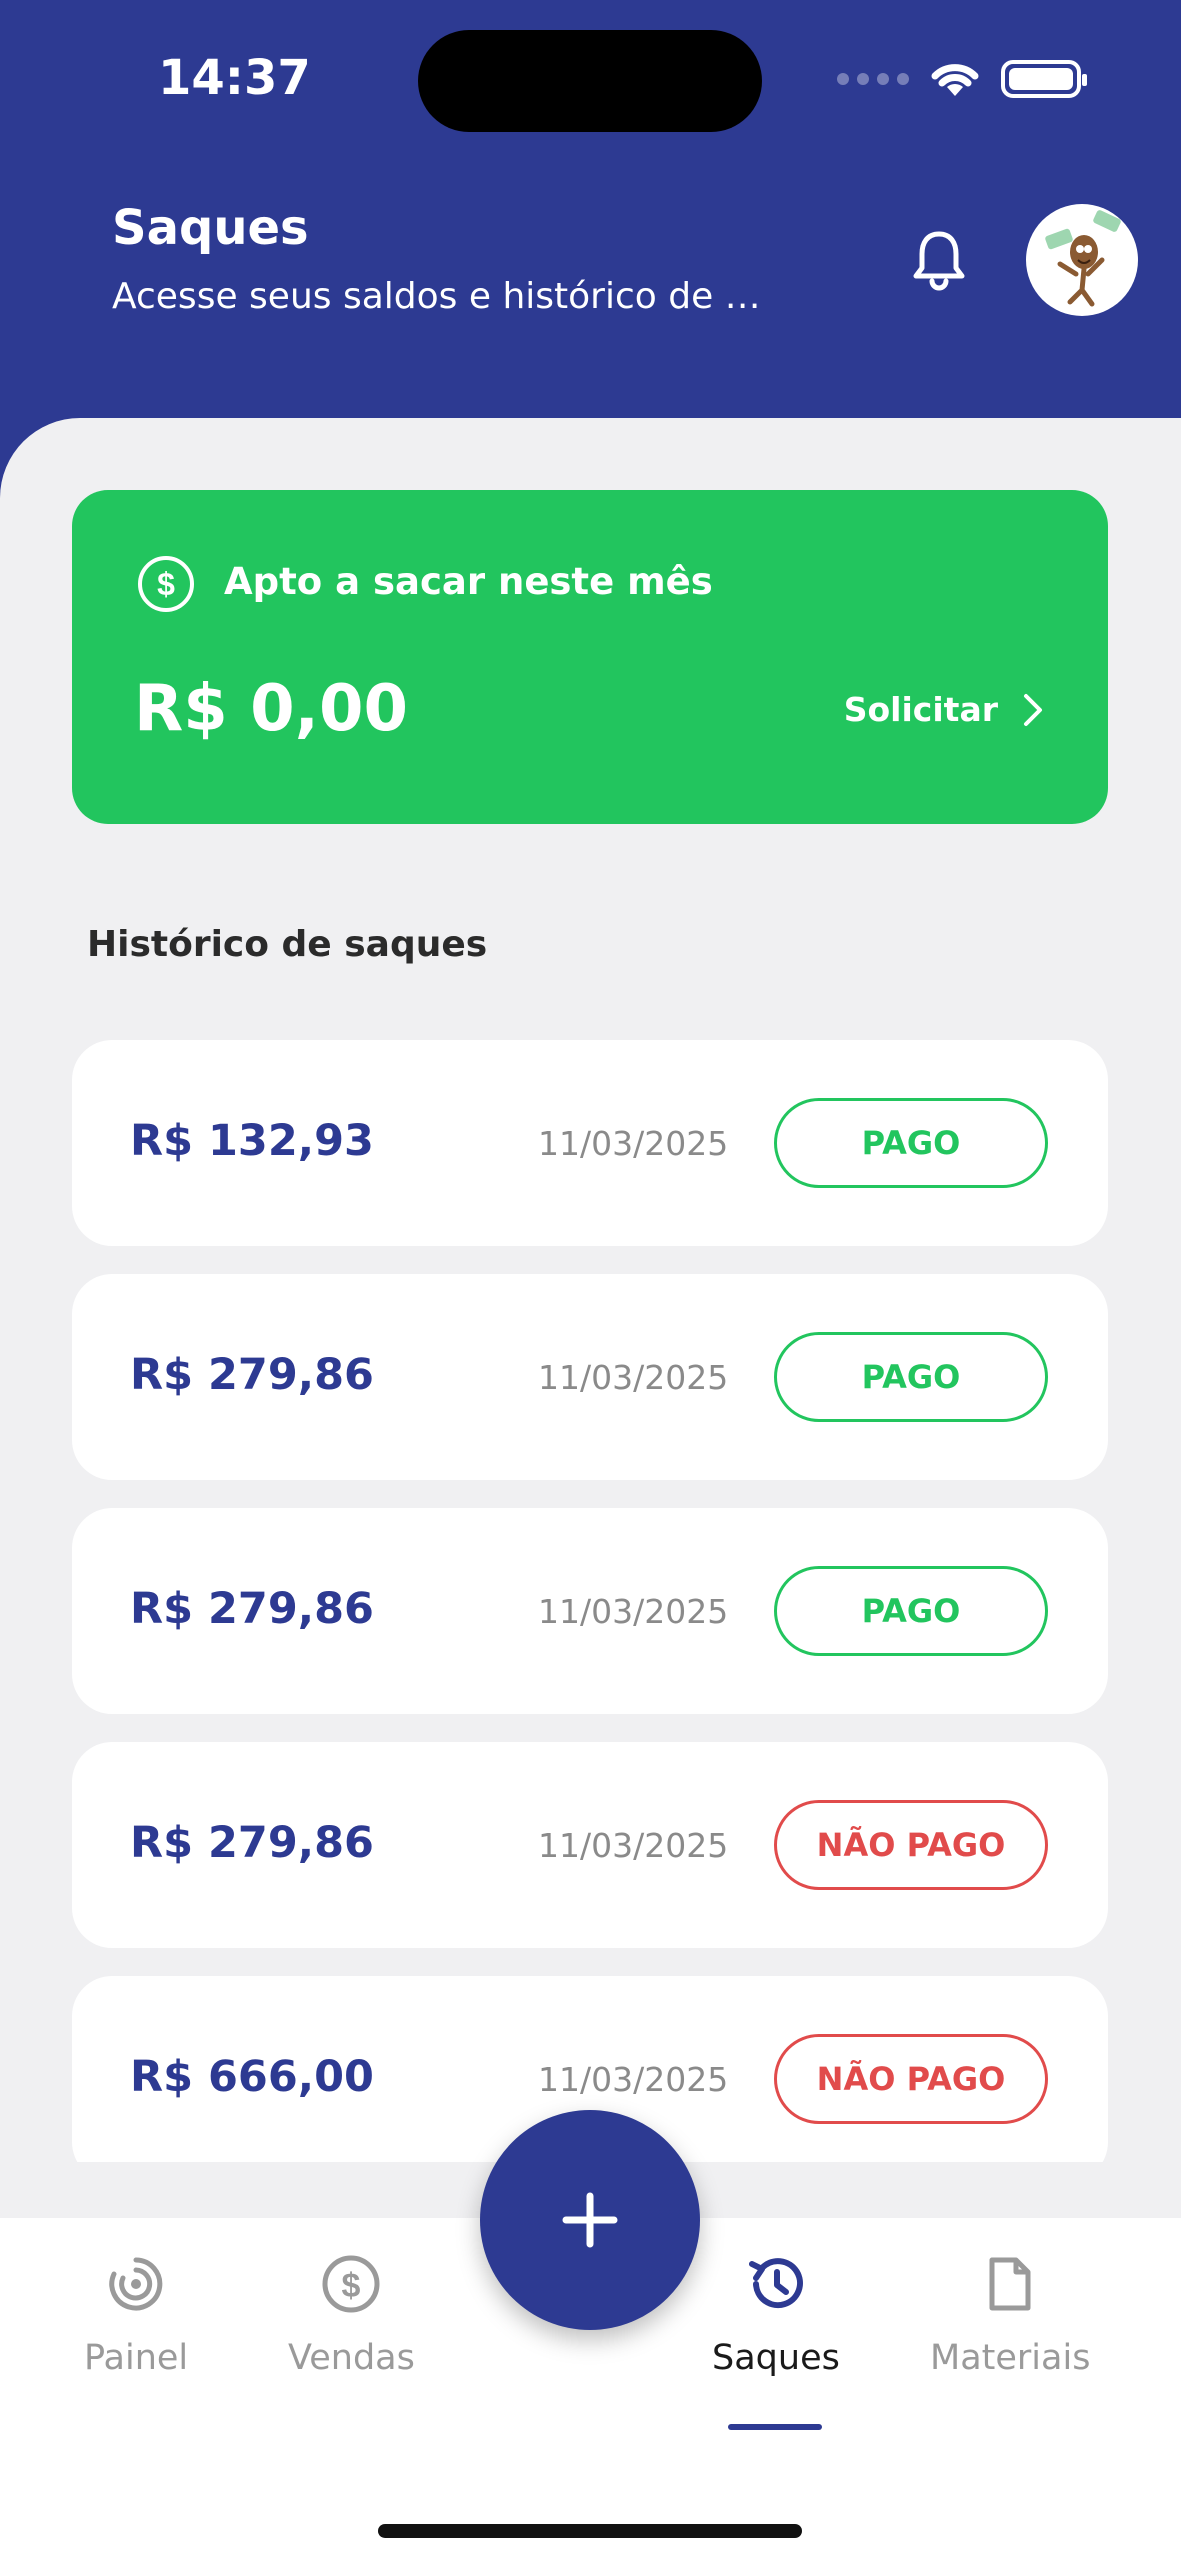  Describe the element at coordinates (1044, 79) in the screenshot. I see `battery-icon` at that location.